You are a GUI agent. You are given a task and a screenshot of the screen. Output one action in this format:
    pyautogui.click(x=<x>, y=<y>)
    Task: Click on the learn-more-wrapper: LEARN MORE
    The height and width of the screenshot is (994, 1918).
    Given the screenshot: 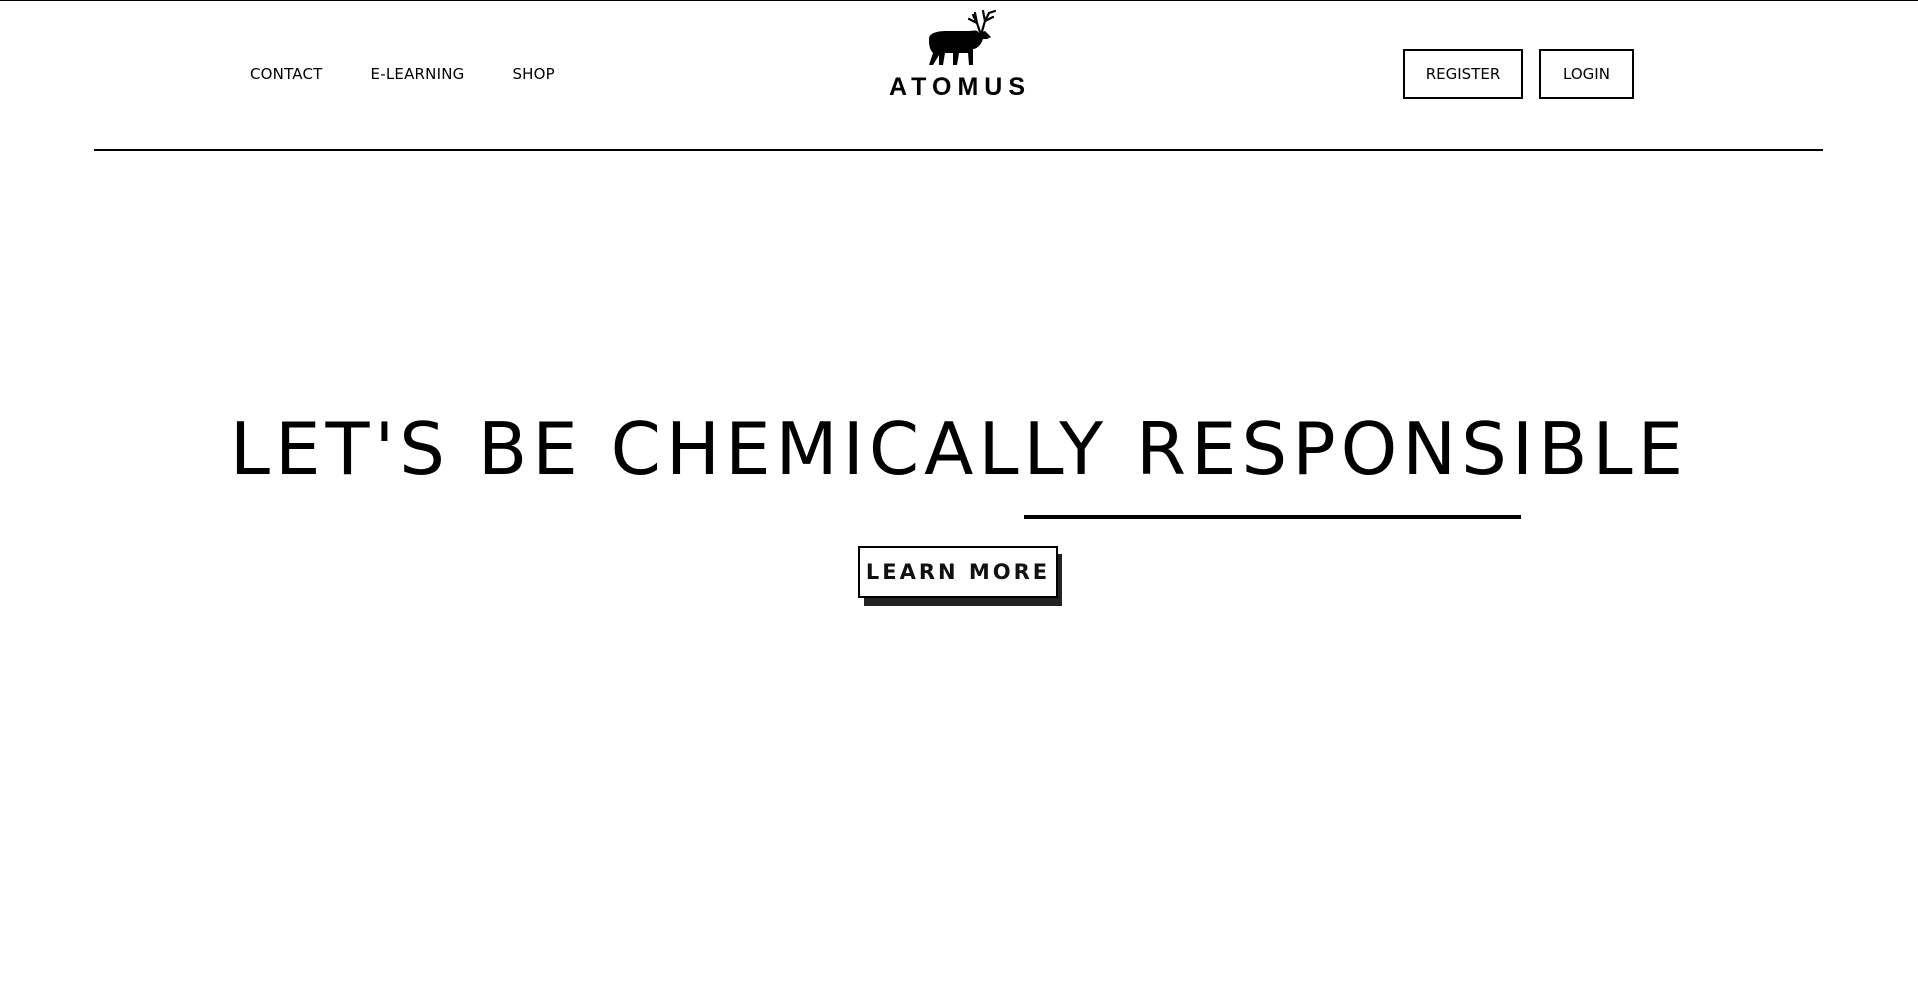 What is the action you would take?
    pyautogui.click(x=960, y=576)
    